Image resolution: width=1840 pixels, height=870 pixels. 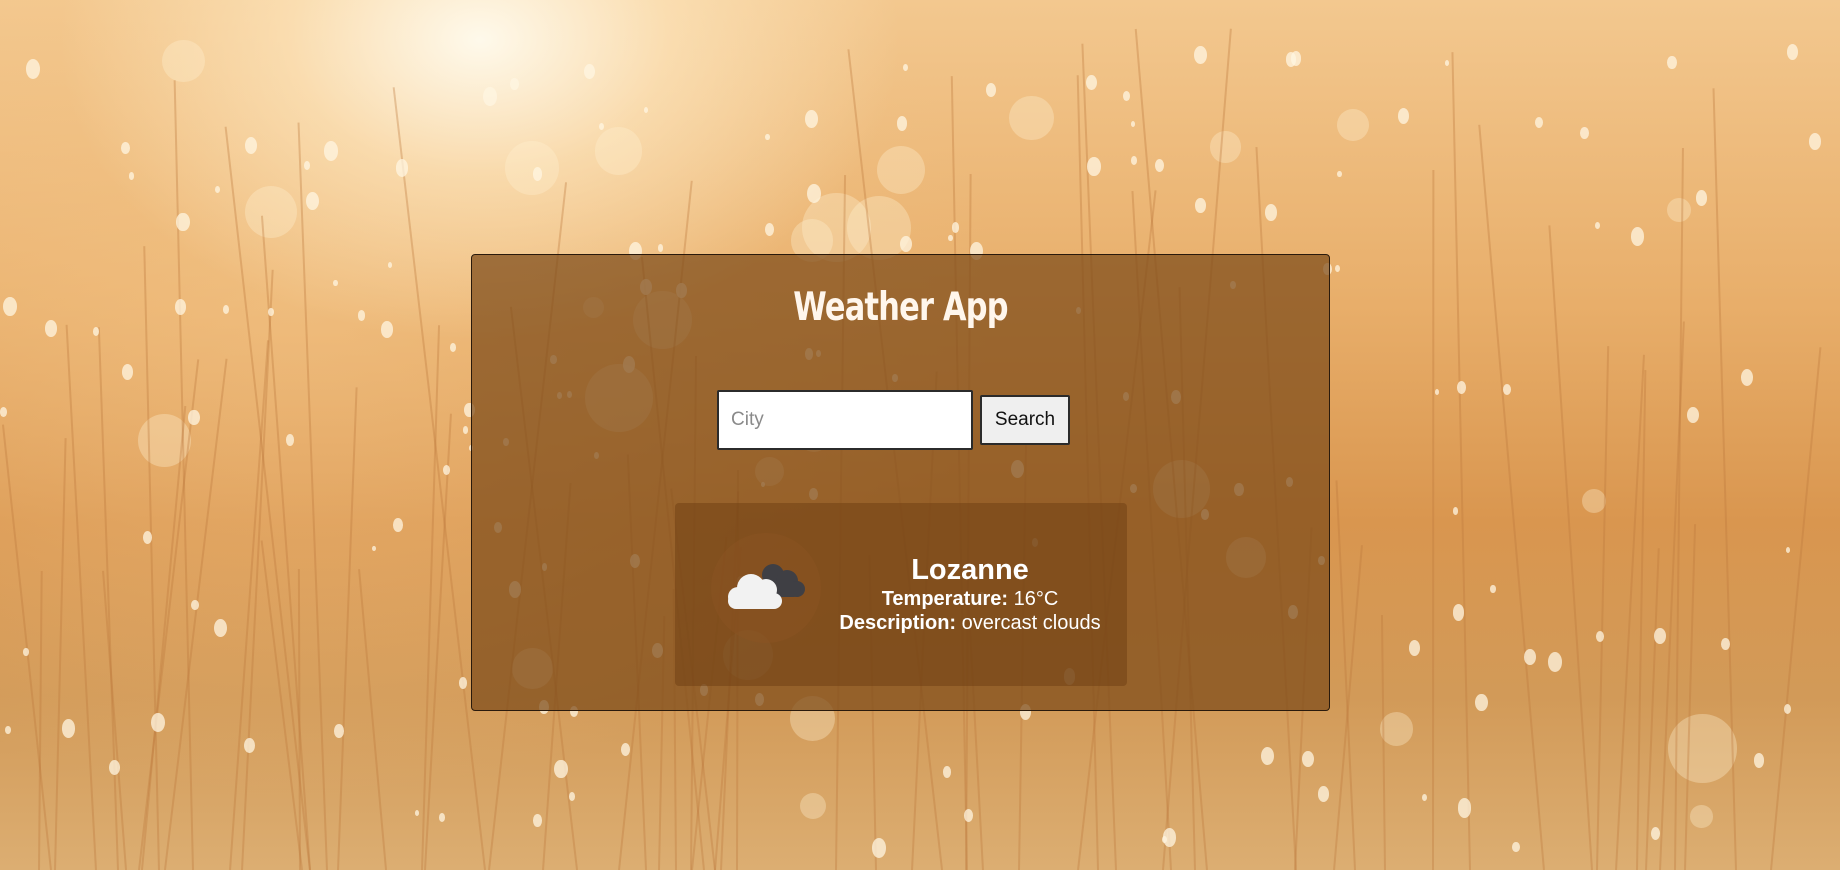 I want to click on temperature-value: 16°C, so click(x=1036, y=599).